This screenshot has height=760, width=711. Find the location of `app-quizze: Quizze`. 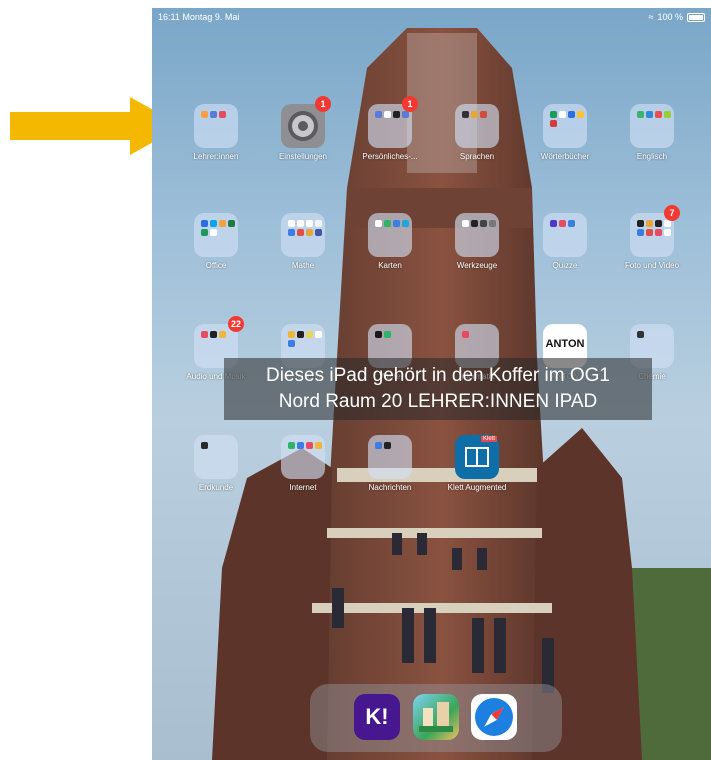

app-quizze: Quizze is located at coordinates (561, 253).